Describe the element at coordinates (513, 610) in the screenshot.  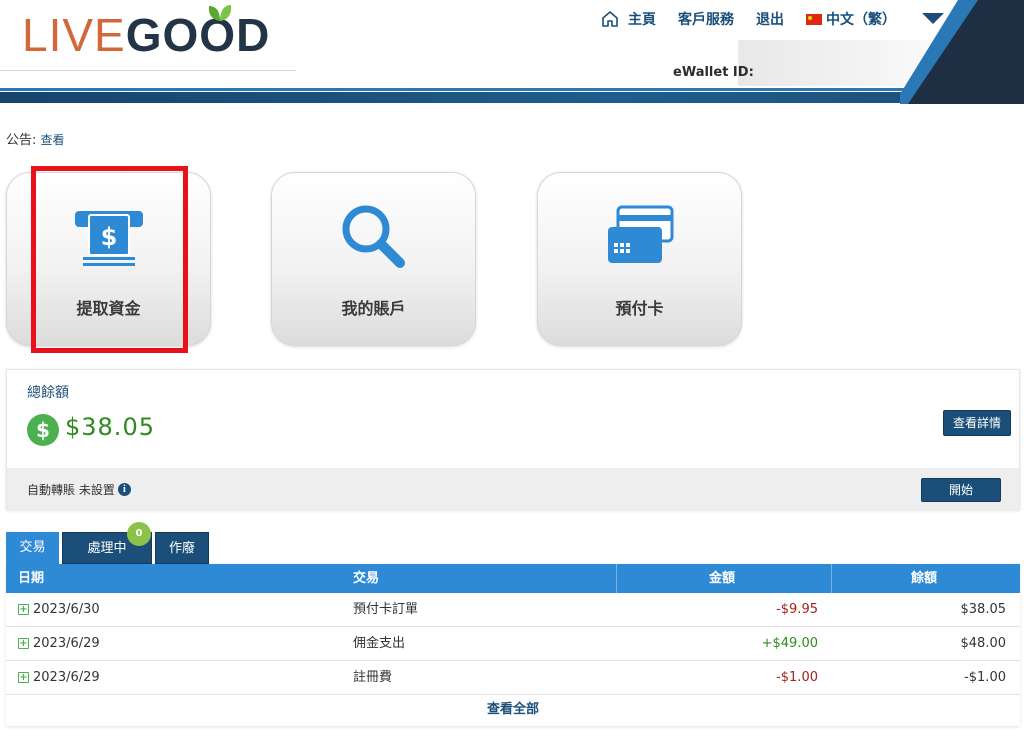
I see `table-row: + 2023/6/30 預付卡訂單 -$9.95 $38.05` at that location.